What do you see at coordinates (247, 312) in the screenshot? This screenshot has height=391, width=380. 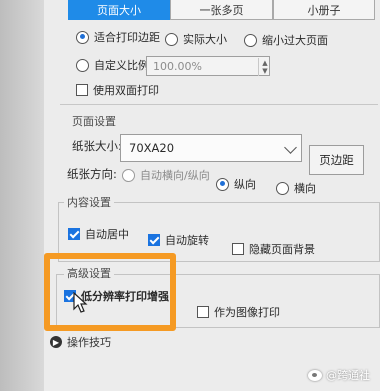 I see `print-as-image-label: 作为图像打印` at bounding box center [247, 312].